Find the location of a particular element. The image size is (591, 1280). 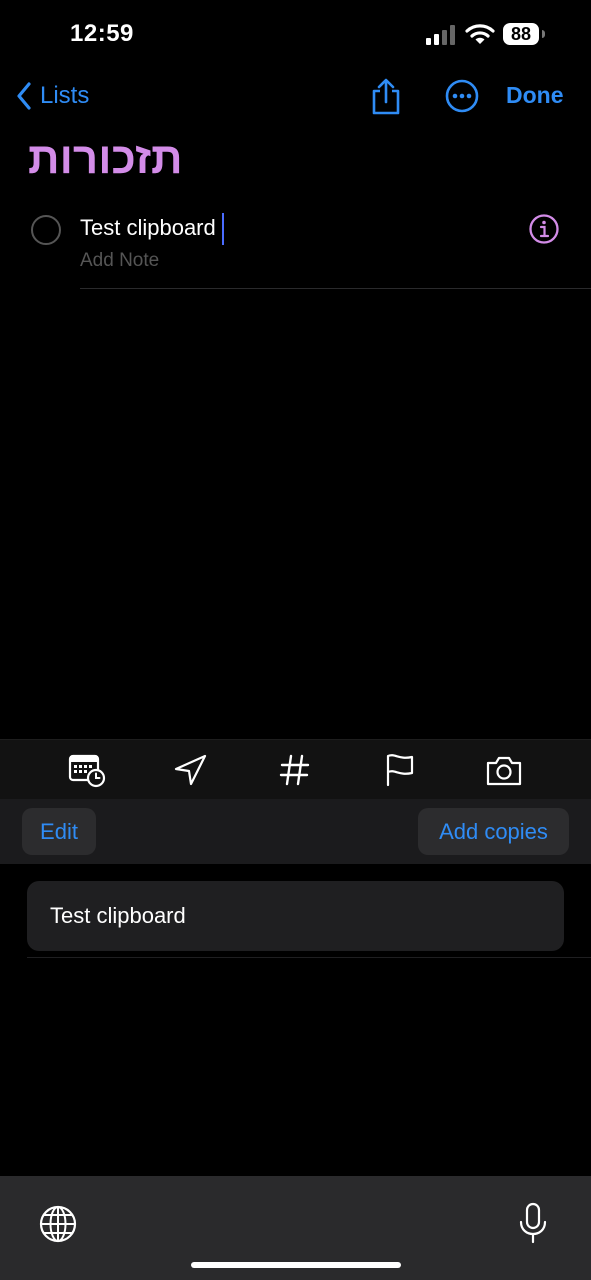

microphone-icon is located at coordinates (533, 1223).